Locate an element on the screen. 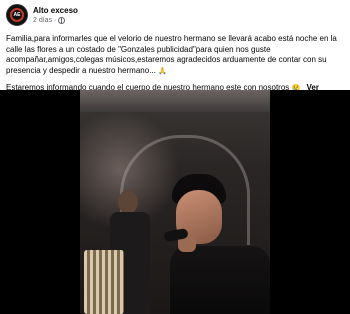  praying-hands-emoji: 🙏 is located at coordinates (162, 71).